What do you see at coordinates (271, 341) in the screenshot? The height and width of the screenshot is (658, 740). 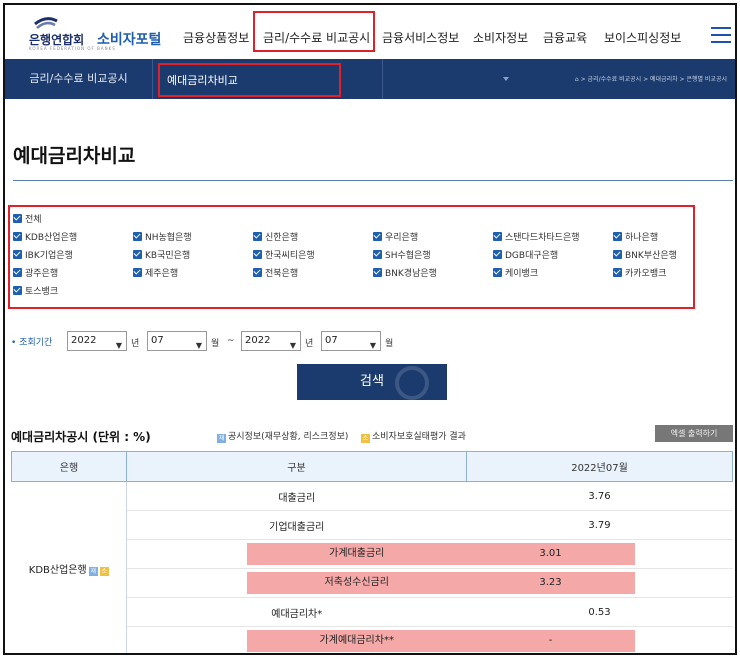 I see `to-year-select: 2022 ▼` at bounding box center [271, 341].